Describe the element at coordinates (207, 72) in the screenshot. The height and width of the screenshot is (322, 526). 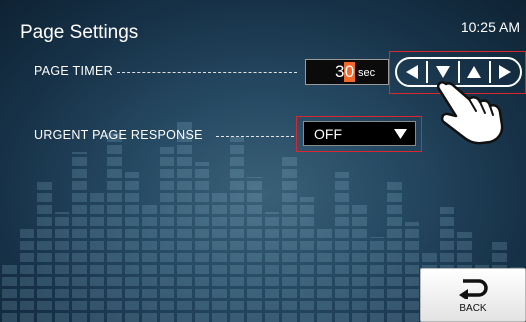
I see `page-timer-leader-line` at that location.